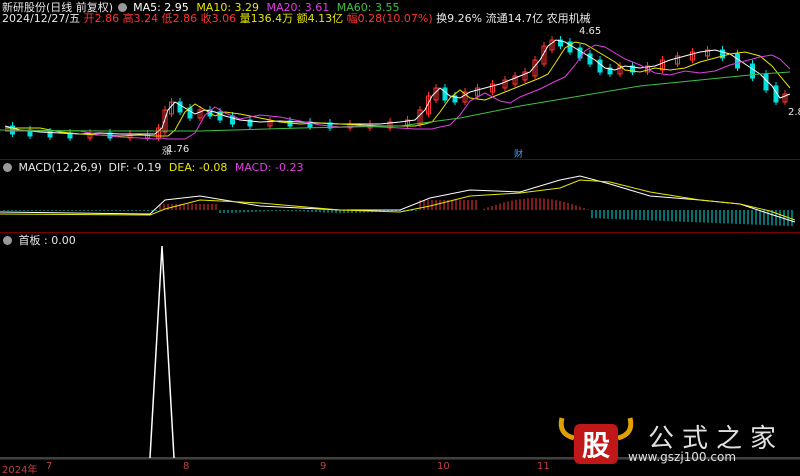  What do you see at coordinates (162, 352) in the screenshot?
I see `indicator-spike-line` at bounding box center [162, 352].